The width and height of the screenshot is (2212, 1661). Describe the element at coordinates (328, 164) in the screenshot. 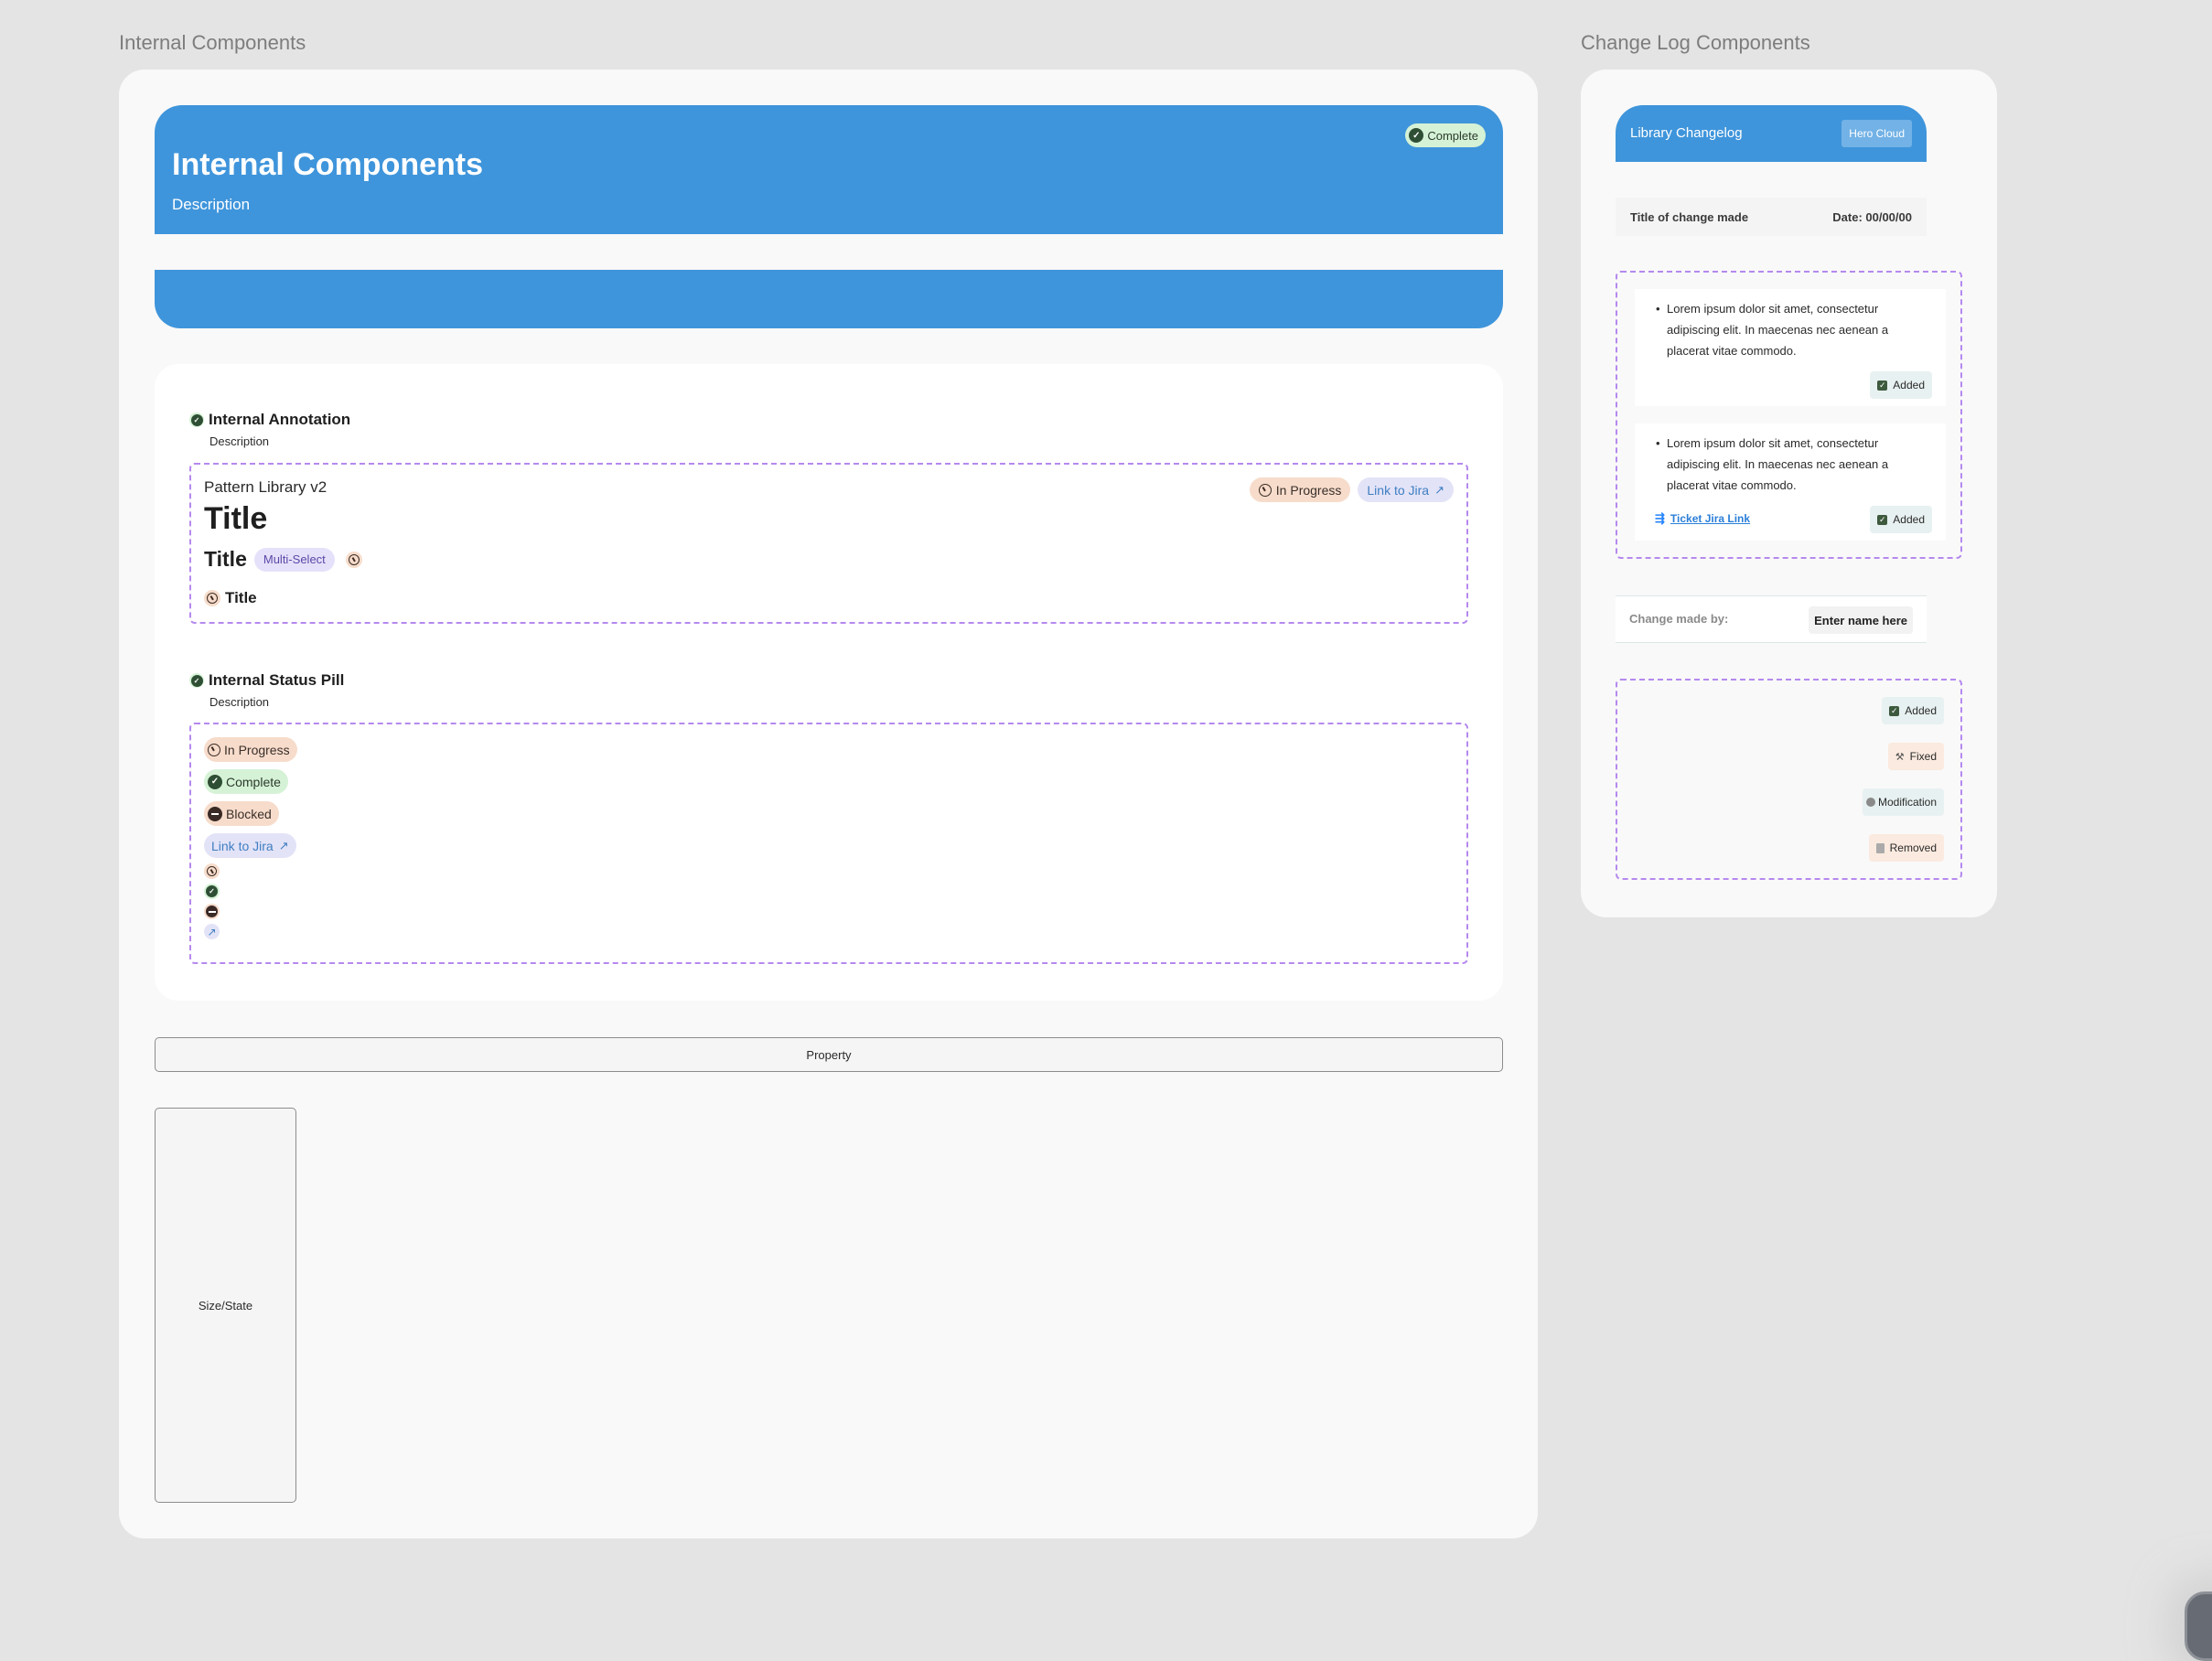

I see `page-title: Internal Components` at that location.